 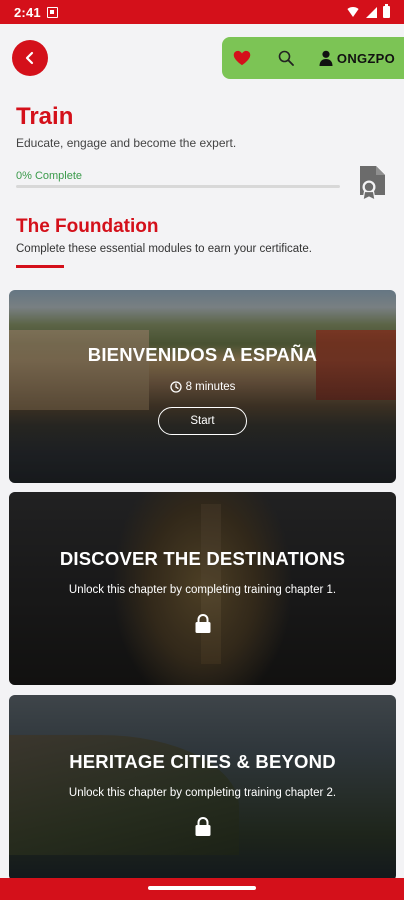 I want to click on profile-button: ONGZPO, so click(x=357, y=58).